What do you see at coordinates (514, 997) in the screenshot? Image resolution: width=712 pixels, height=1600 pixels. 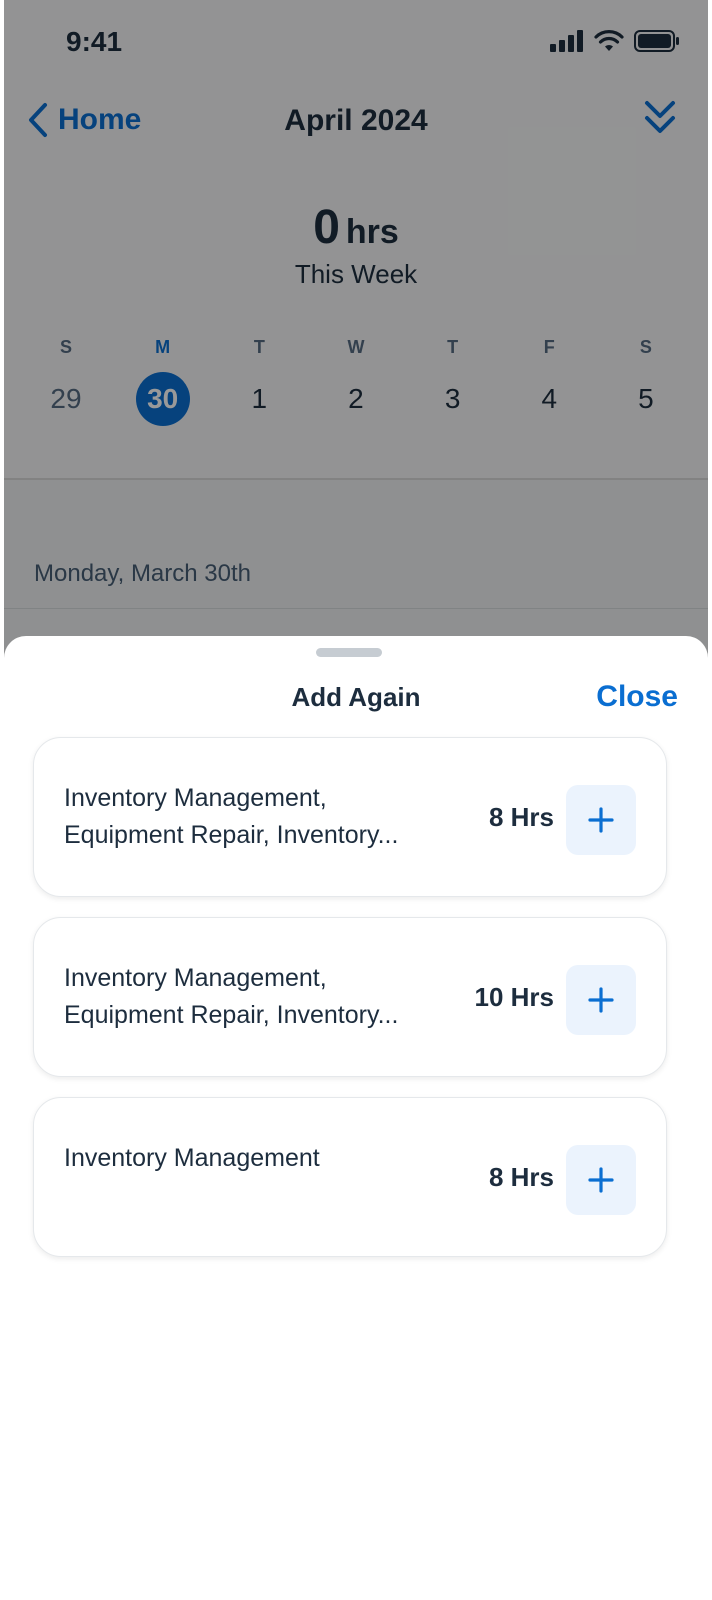 I see `item-hours: 10 Hrs` at bounding box center [514, 997].